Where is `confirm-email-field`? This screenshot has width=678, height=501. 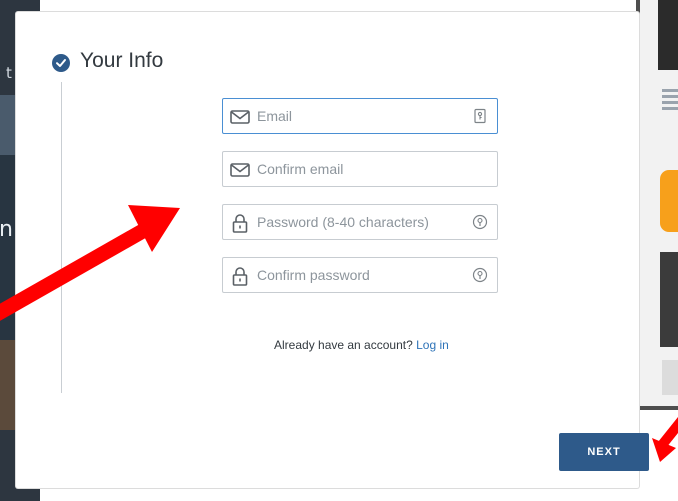 confirm-email-field is located at coordinates (360, 169).